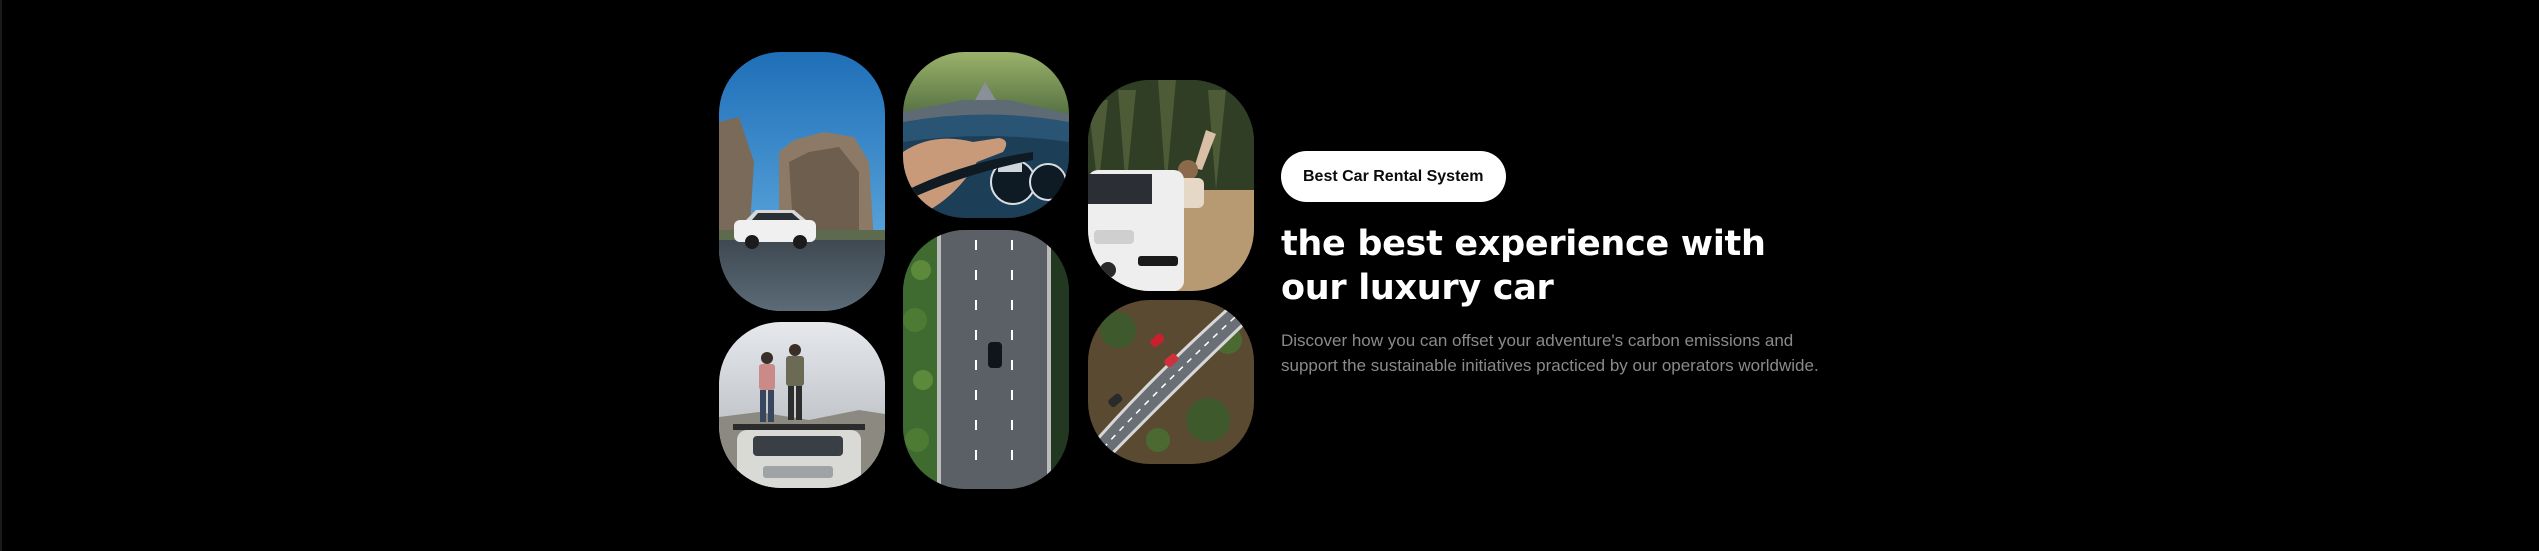 The width and height of the screenshot is (2539, 551). What do you see at coordinates (1171, 382) in the screenshot?
I see `aerial-curved-road-with-cars-photo` at bounding box center [1171, 382].